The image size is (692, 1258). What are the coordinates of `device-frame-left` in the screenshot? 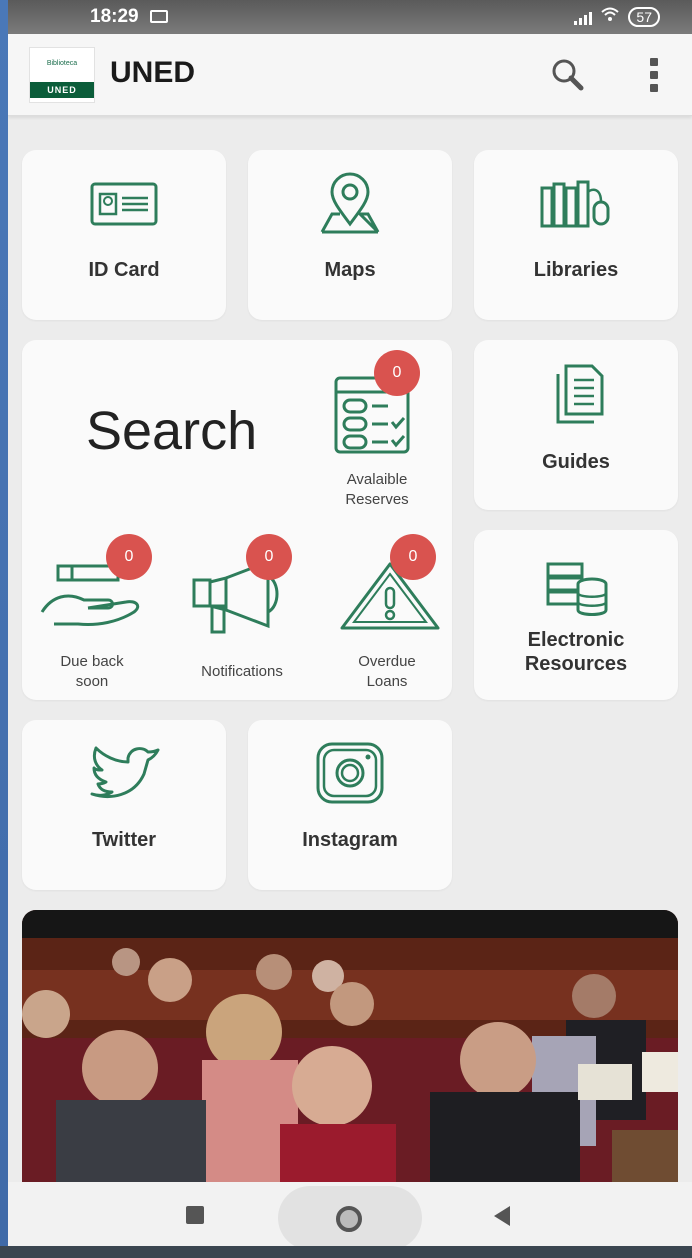 It's located at (4, 629).